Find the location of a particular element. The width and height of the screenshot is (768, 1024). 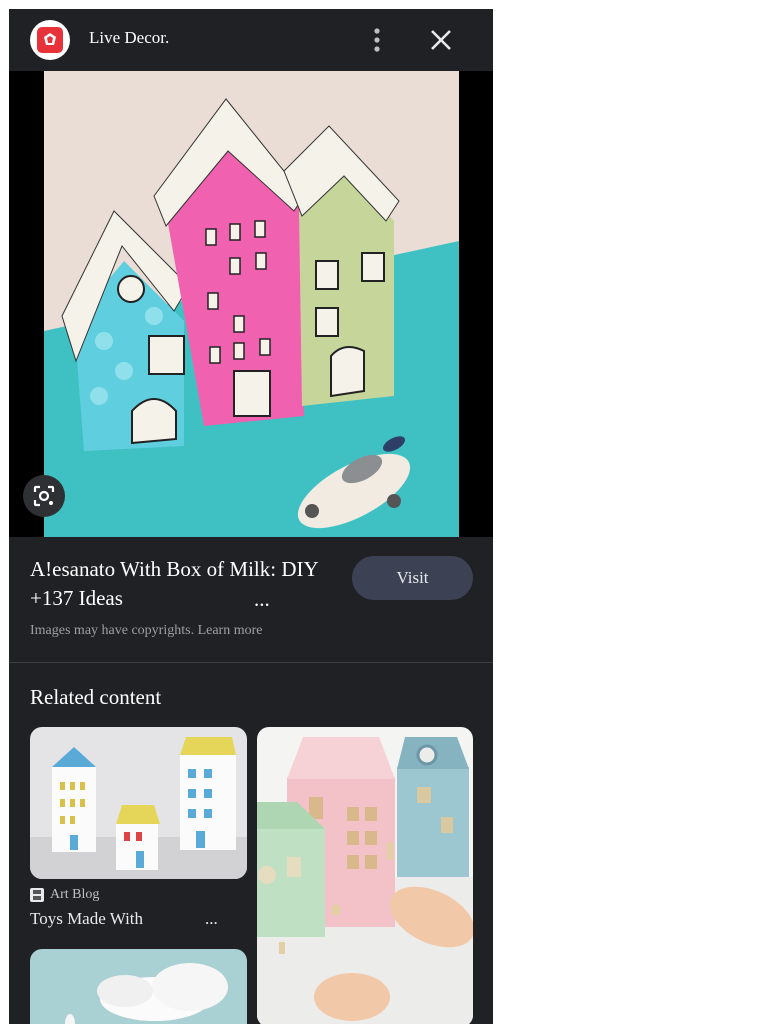

site-name: Live Decor. is located at coordinates (129, 38).